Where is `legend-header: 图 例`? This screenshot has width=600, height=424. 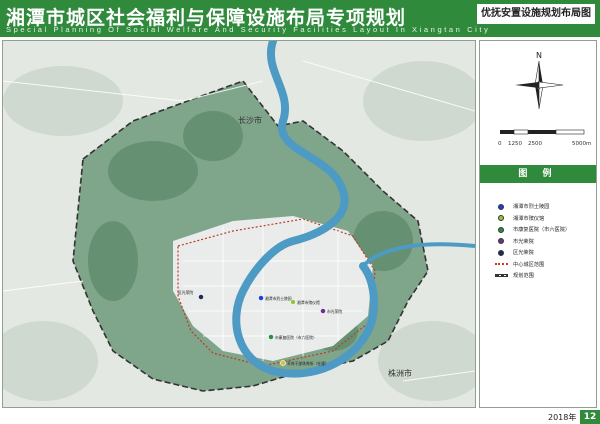 legend-header: 图 例 is located at coordinates (538, 174).